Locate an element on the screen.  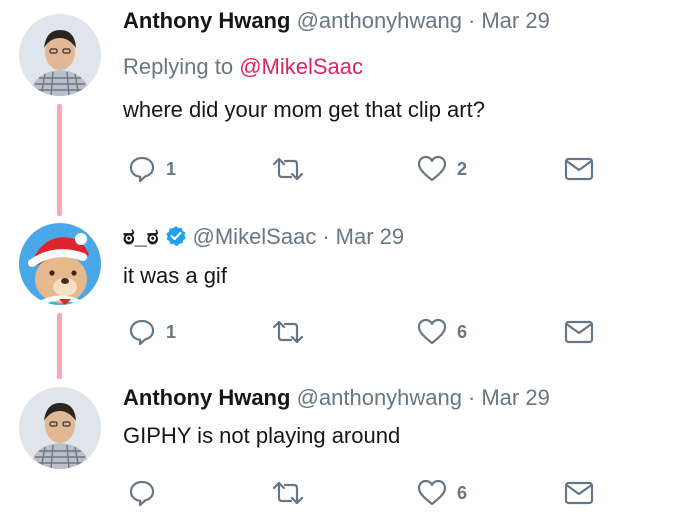
avatar-bear-santa-hat-image is located at coordinates (60, 264).